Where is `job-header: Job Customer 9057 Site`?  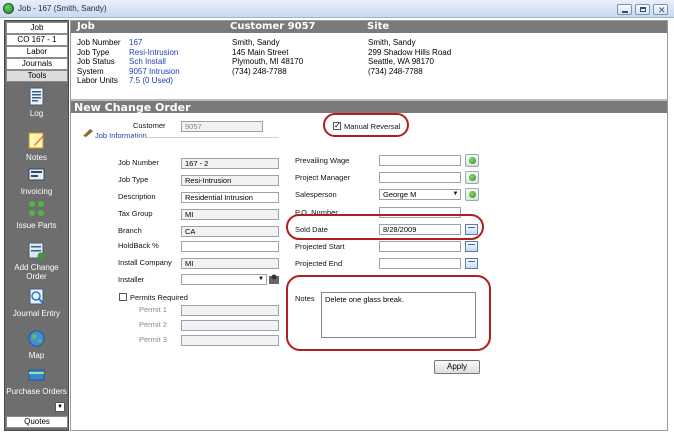
job-header: Job Customer 9057 Site is located at coordinates (369, 27).